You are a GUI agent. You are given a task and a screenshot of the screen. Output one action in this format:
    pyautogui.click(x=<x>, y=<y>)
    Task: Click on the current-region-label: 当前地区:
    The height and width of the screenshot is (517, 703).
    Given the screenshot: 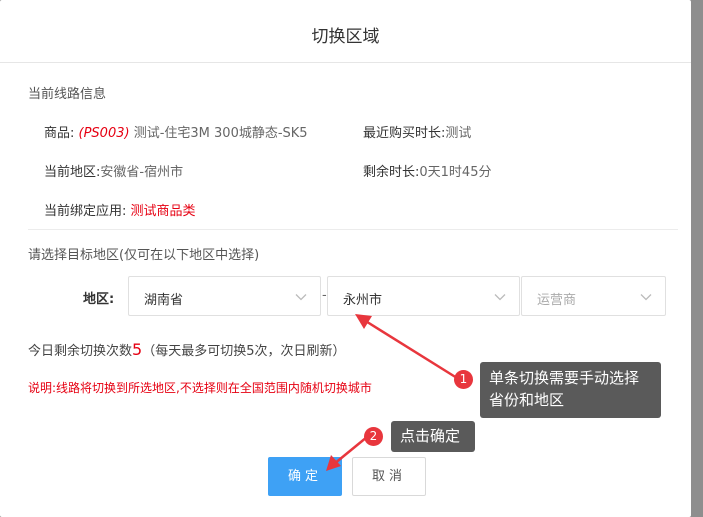 What is the action you would take?
    pyautogui.click(x=72, y=172)
    